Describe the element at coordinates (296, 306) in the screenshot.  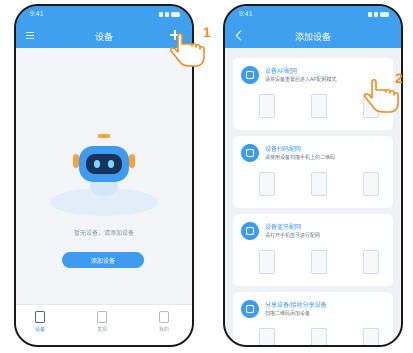
I see `card-title: 分享设备/接收分享设备` at that location.